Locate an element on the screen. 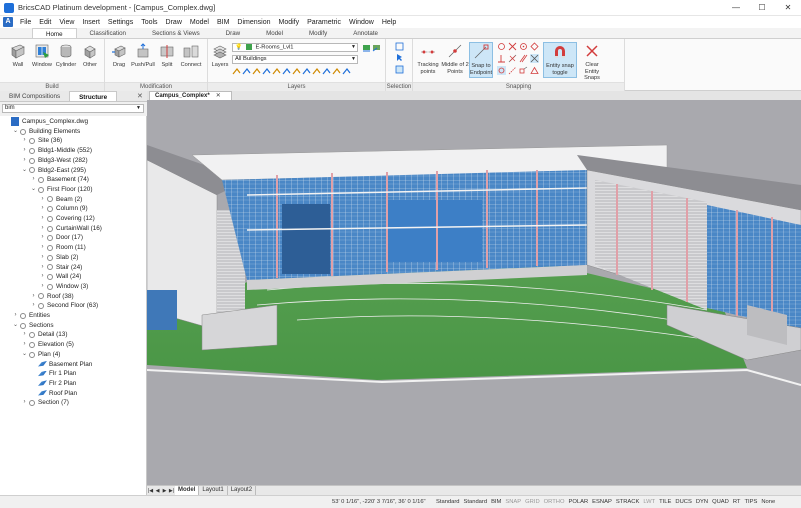 This screenshot has width=801, height=508. tree-item: › Window (3) is located at coordinates (64, 287).